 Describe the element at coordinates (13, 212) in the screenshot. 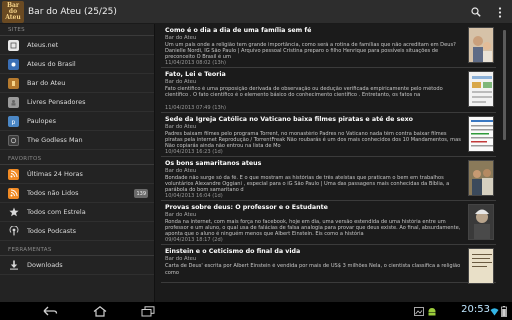

I see `star-icon` at that location.